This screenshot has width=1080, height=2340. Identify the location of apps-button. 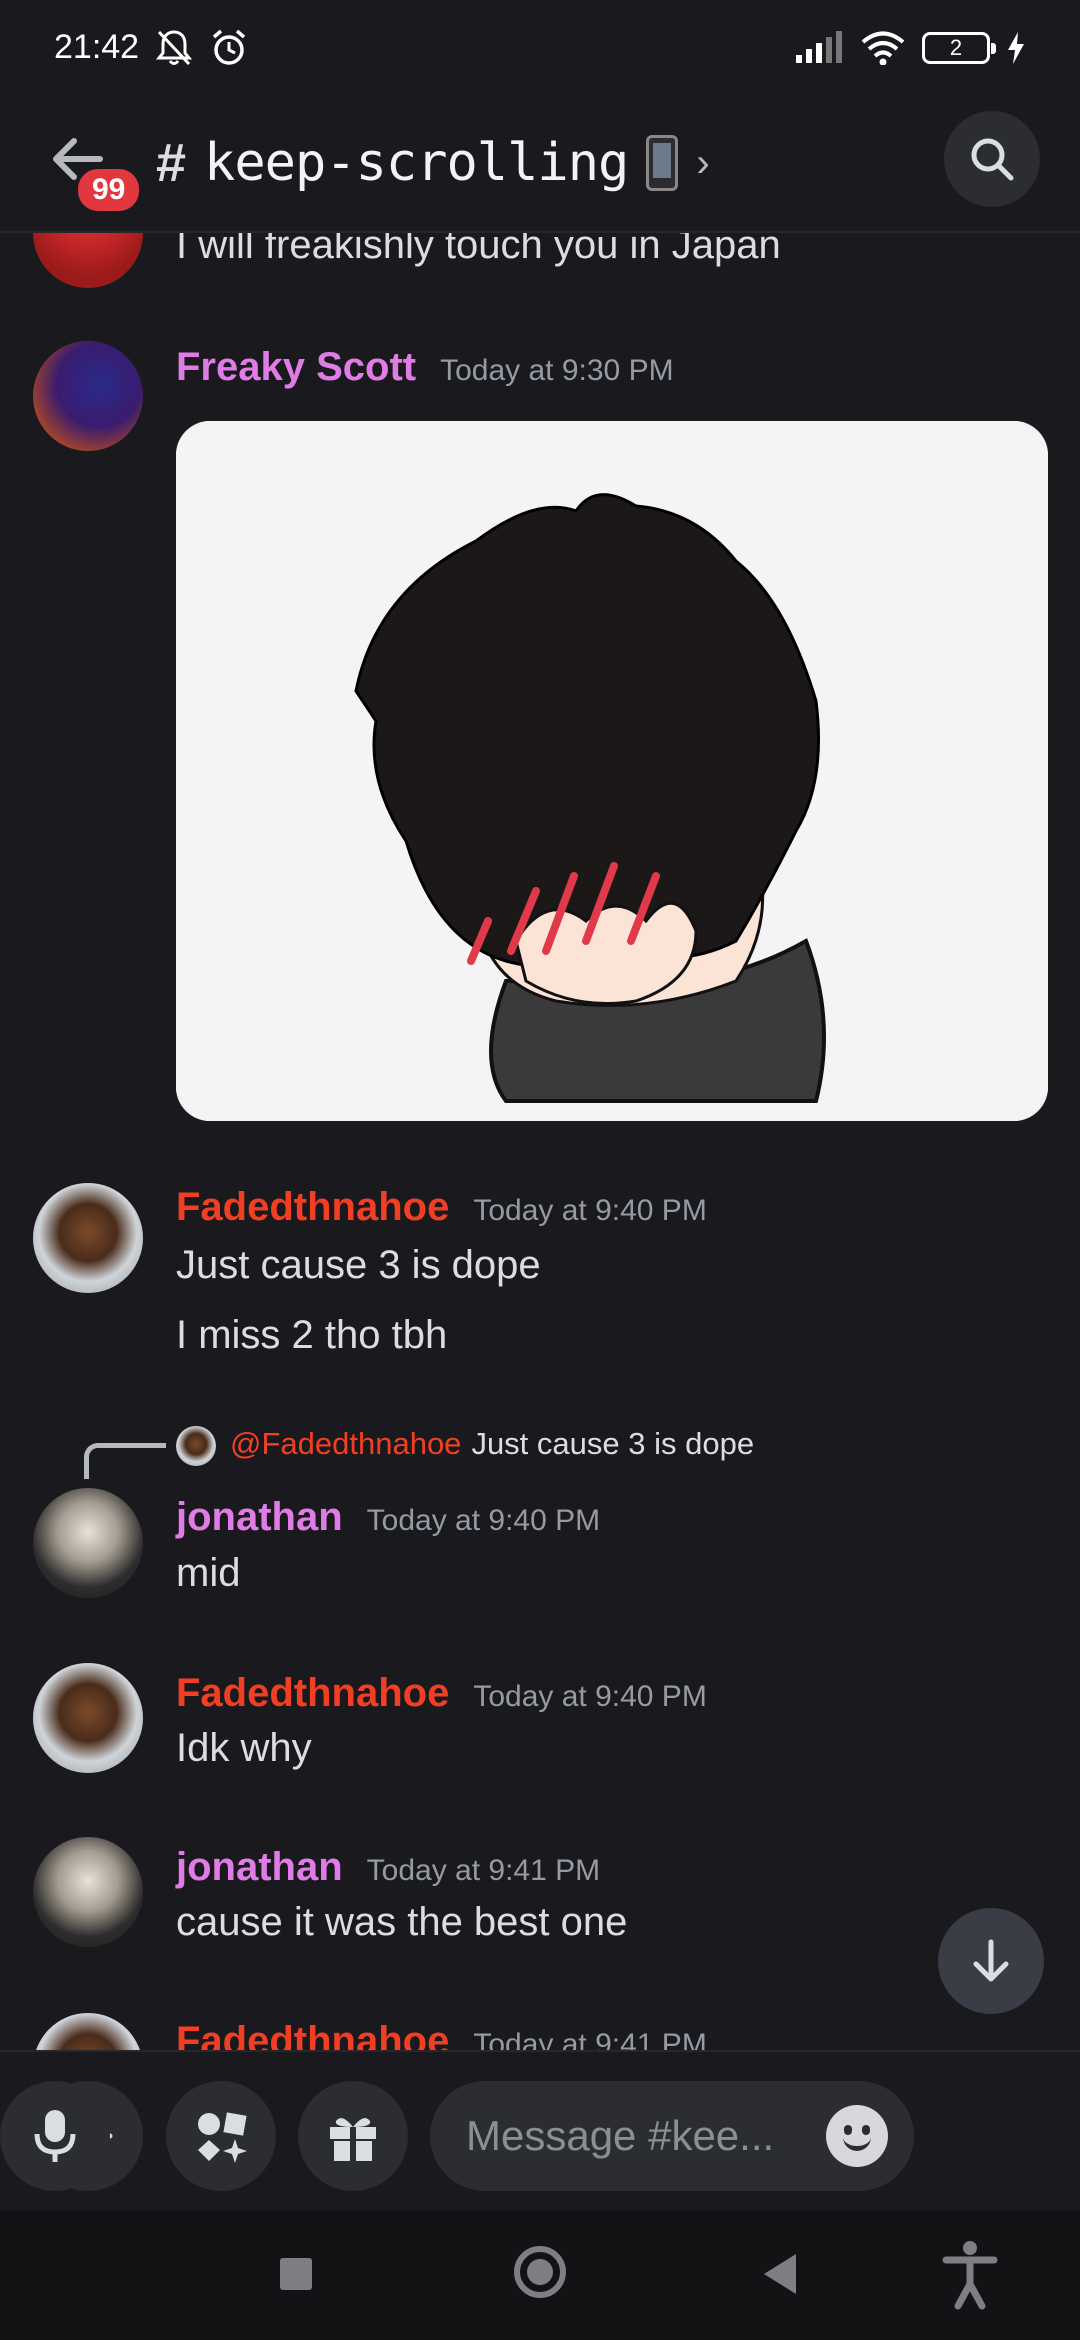
(221, 2136).